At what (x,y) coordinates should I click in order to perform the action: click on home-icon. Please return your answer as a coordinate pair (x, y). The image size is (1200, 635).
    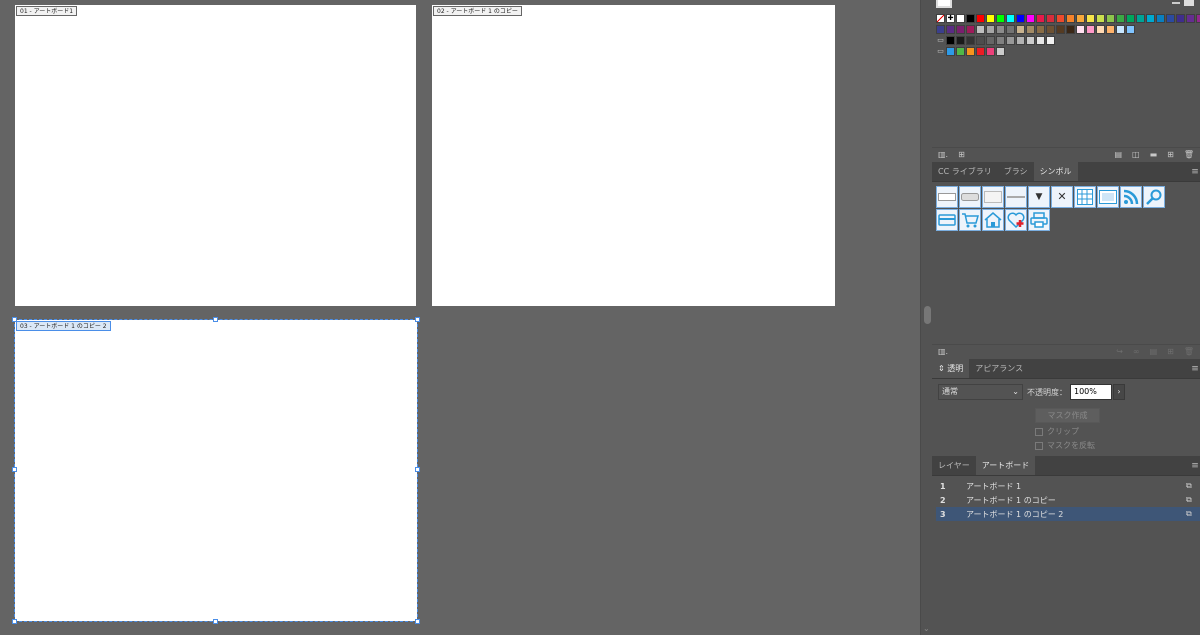
    Looking at the image, I should click on (993, 220).